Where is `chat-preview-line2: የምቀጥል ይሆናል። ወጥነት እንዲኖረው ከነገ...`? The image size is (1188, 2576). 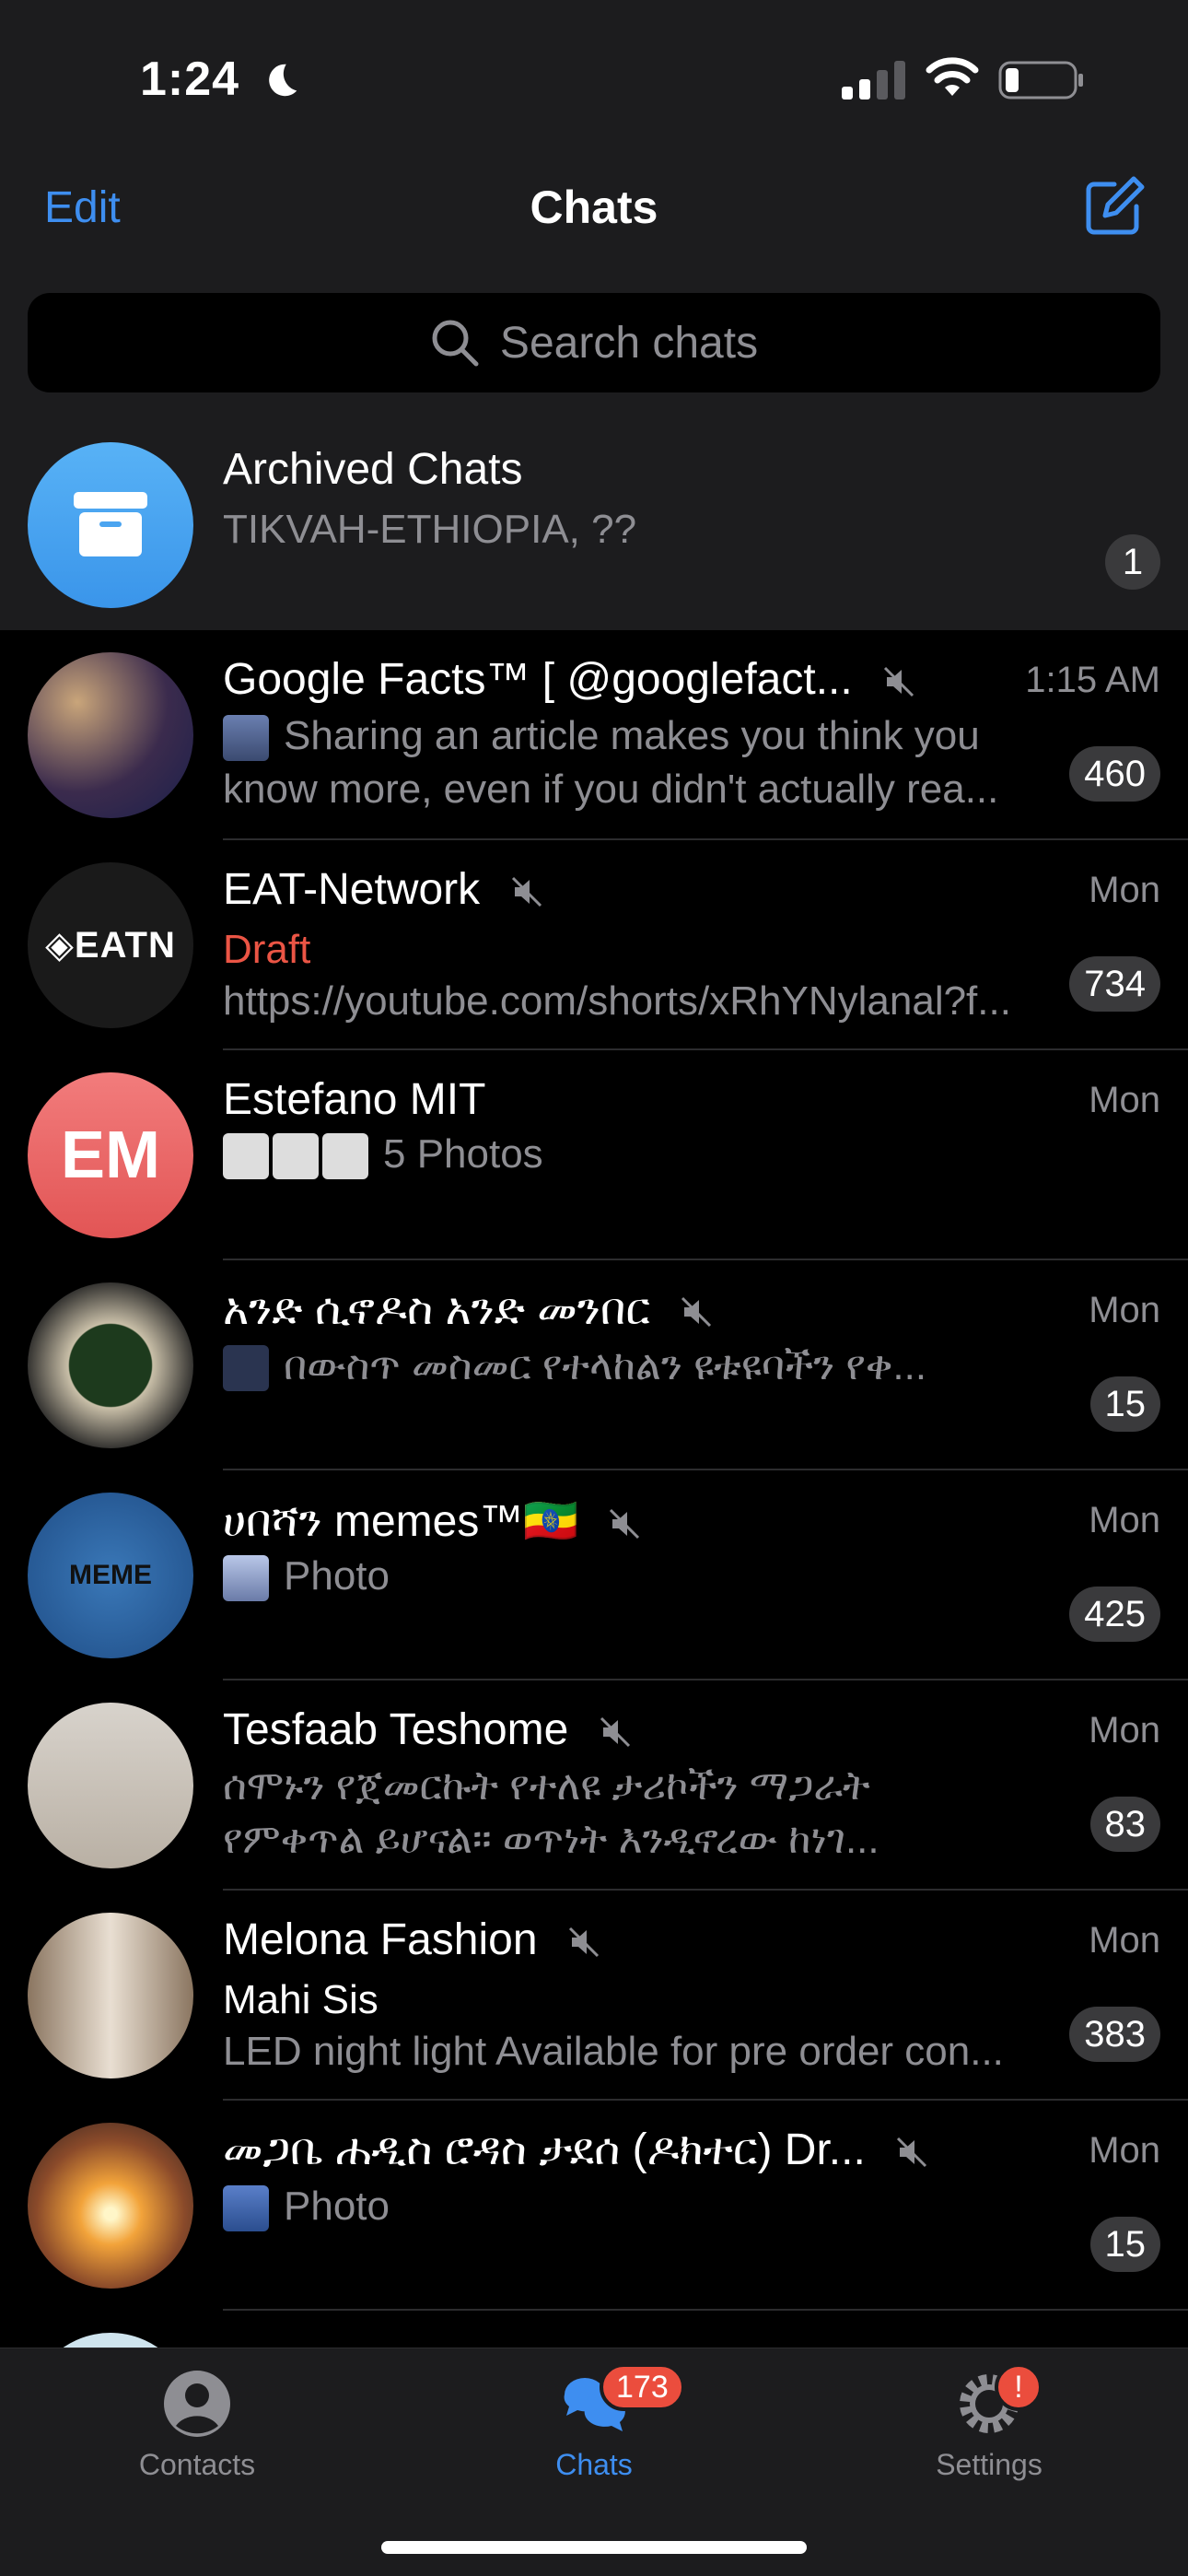
chat-preview-line2: የምቀጥል ይሆናል። ወጥነት እንዲኖረው ከነገ... is located at coordinates (551, 1839).